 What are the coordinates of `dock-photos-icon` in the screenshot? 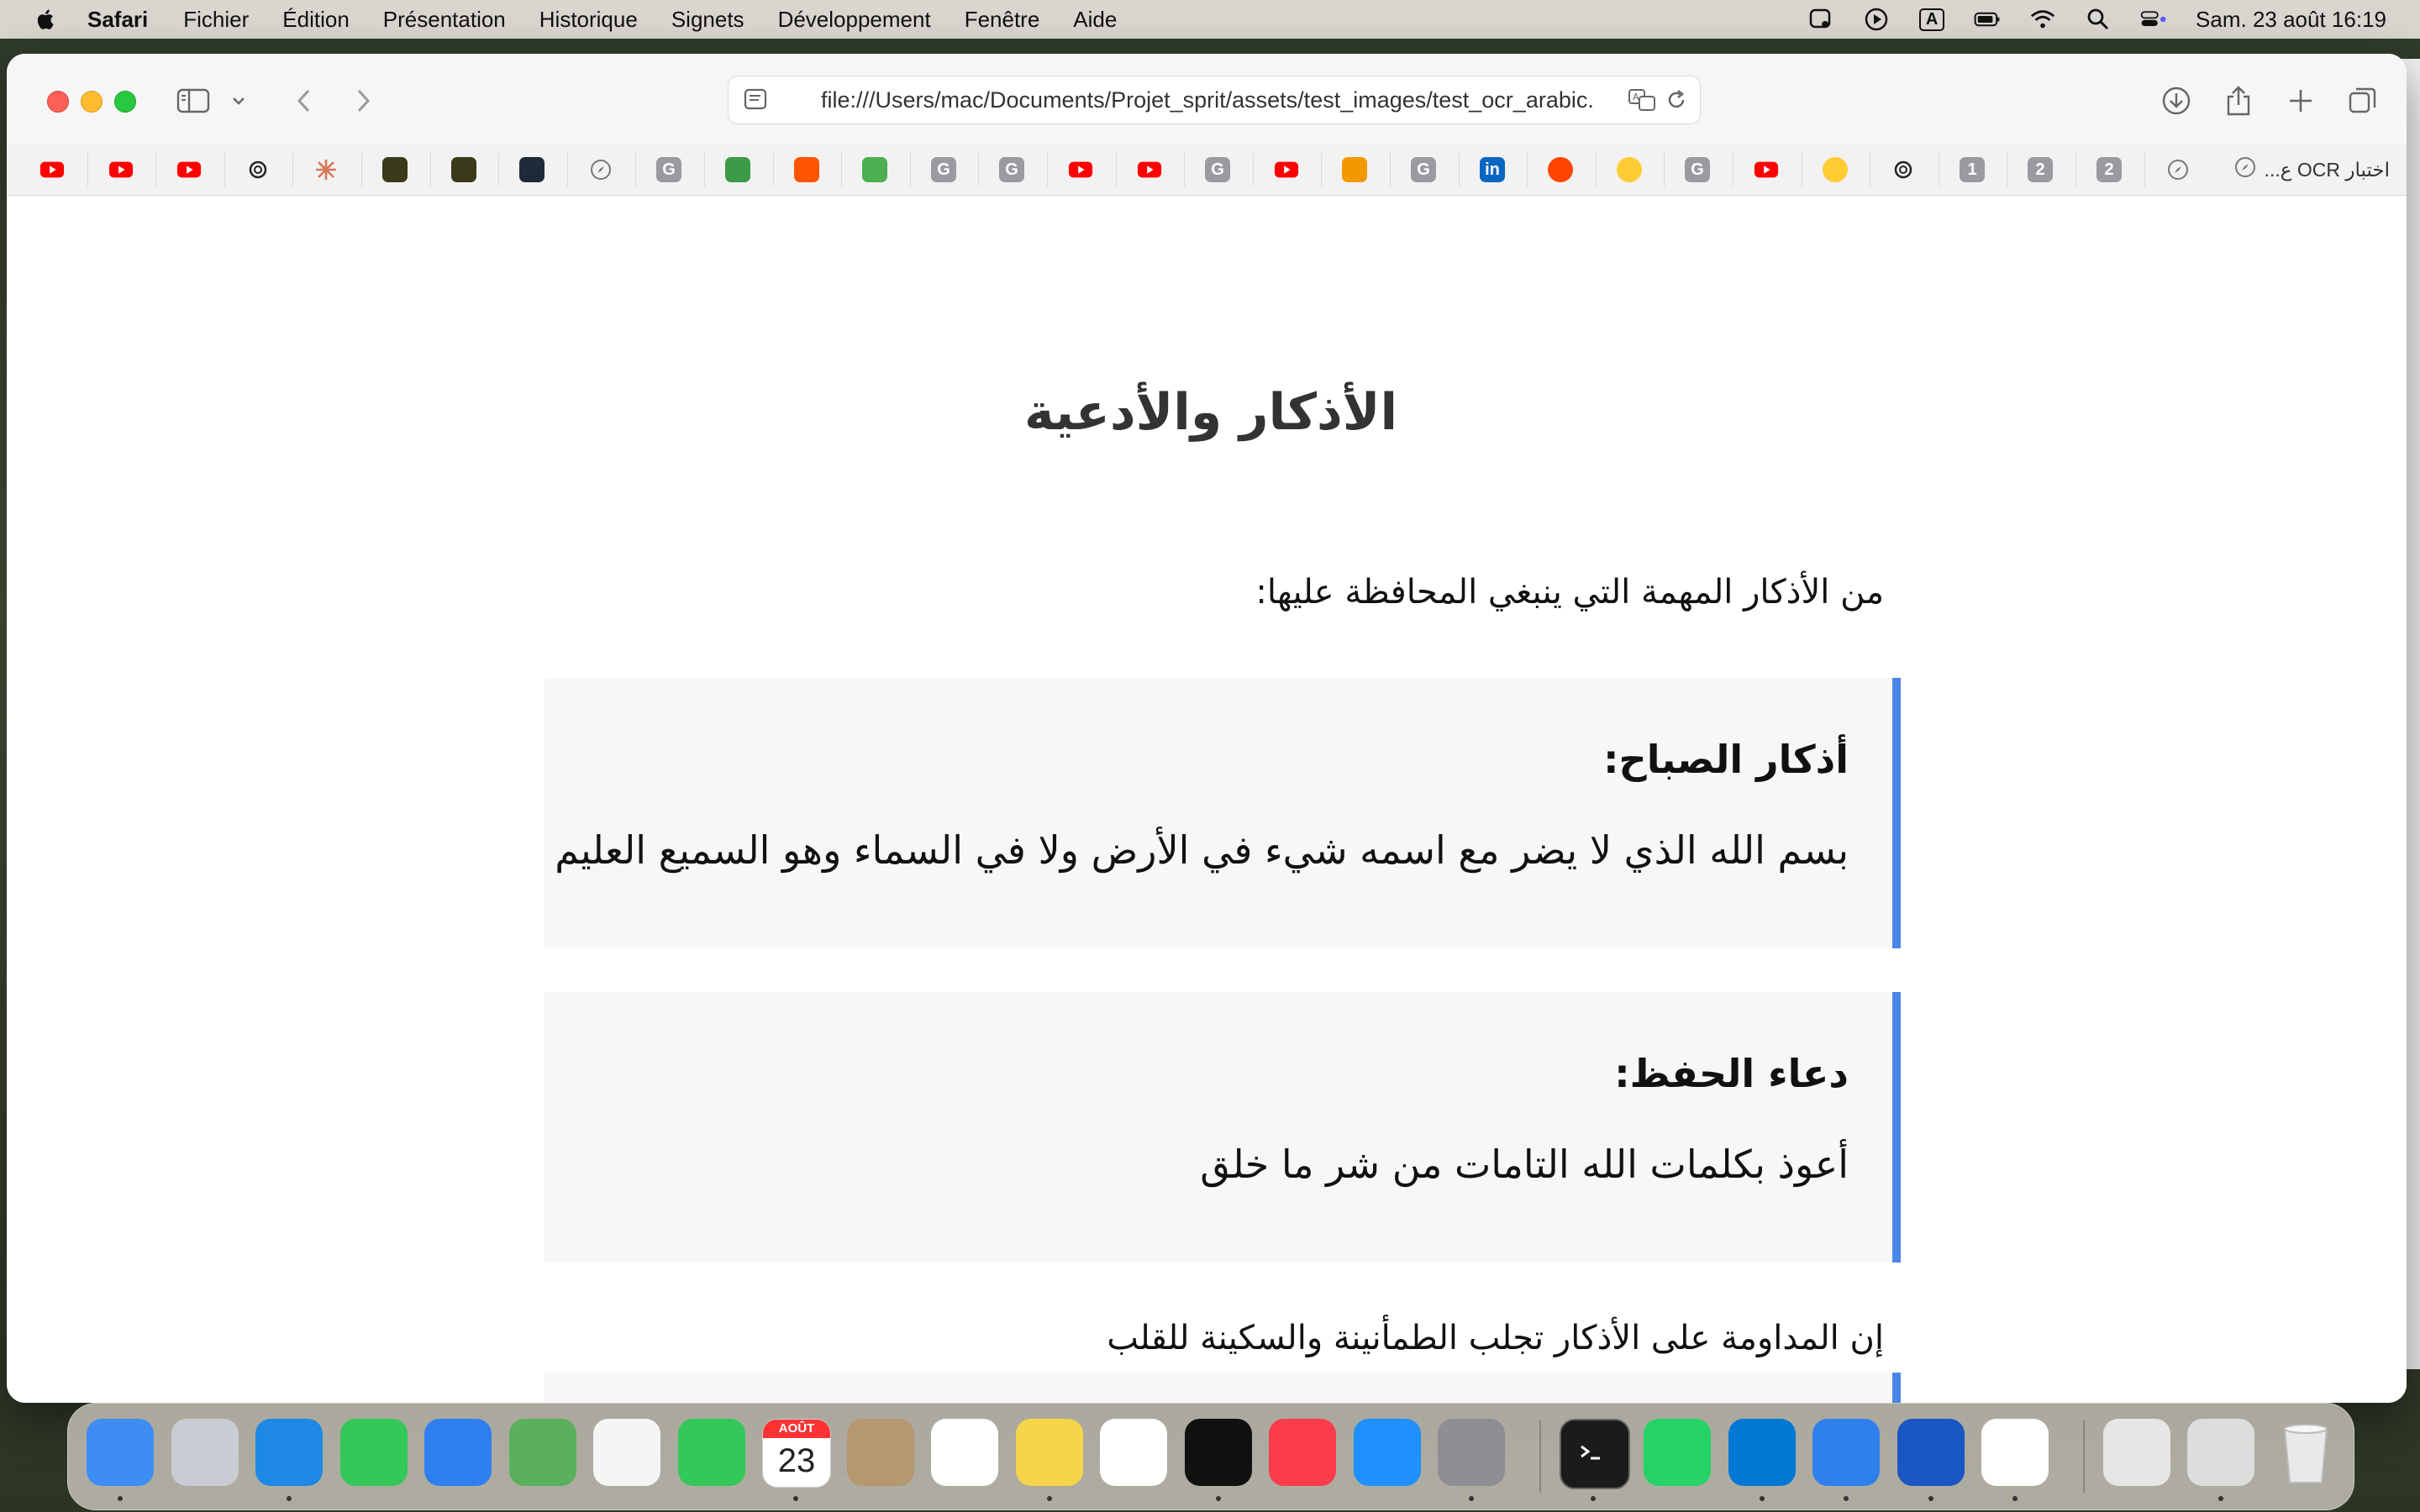 It's located at (627, 1452).